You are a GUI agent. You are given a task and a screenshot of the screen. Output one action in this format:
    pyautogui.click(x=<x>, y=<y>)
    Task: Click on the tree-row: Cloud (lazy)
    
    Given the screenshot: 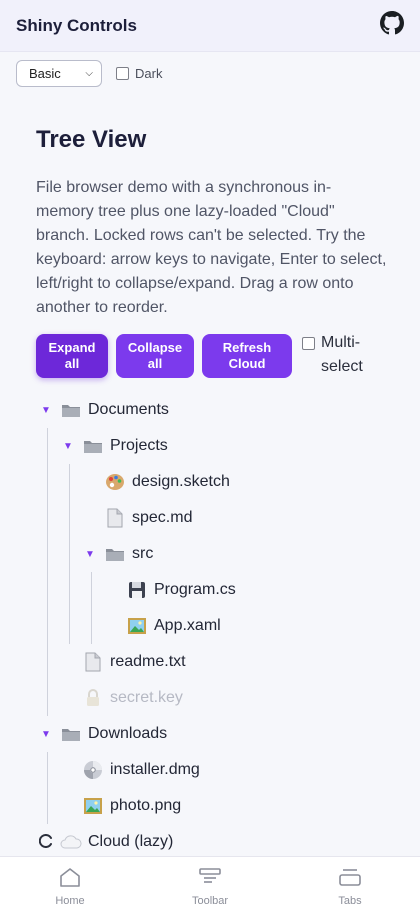 What is the action you would take?
    pyautogui.click(x=105, y=842)
    